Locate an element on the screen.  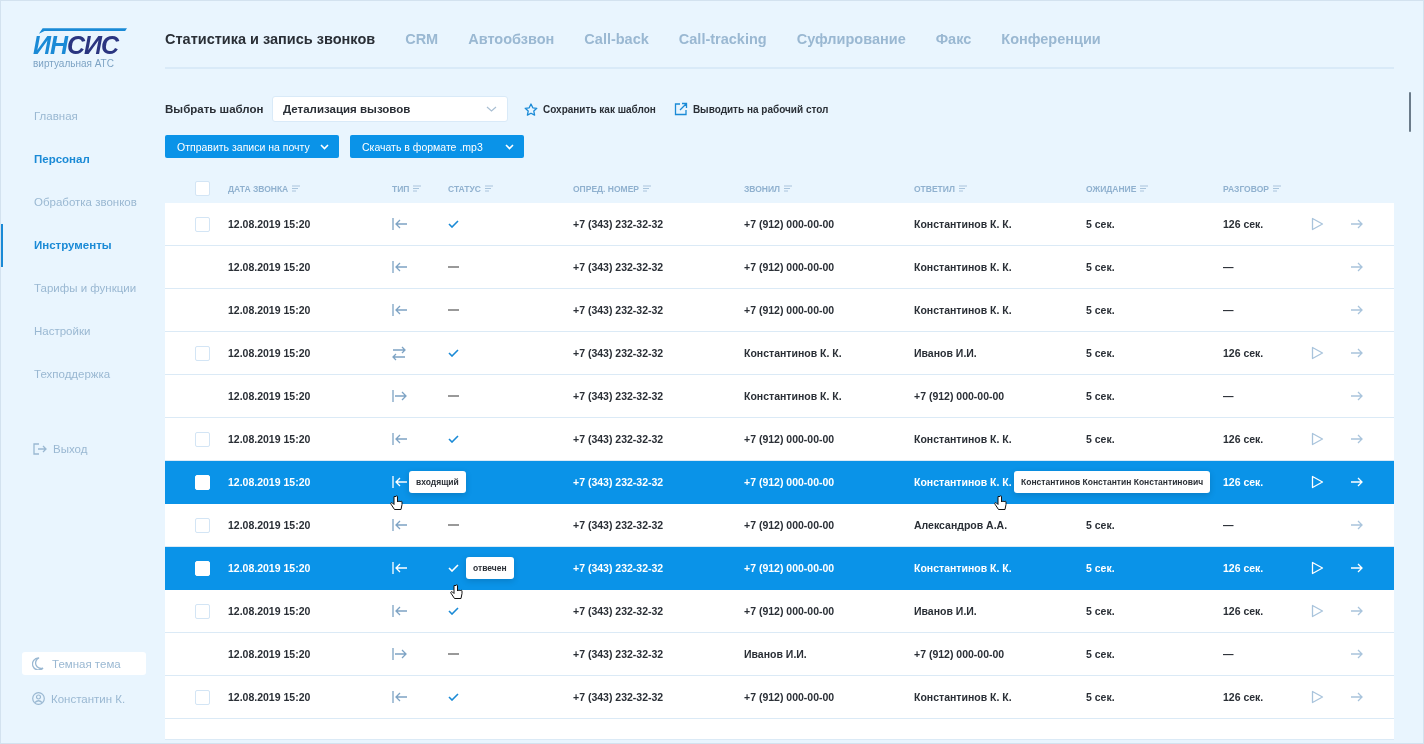
tooltip: Константинов Константин Константинович is located at coordinates (1112, 482).